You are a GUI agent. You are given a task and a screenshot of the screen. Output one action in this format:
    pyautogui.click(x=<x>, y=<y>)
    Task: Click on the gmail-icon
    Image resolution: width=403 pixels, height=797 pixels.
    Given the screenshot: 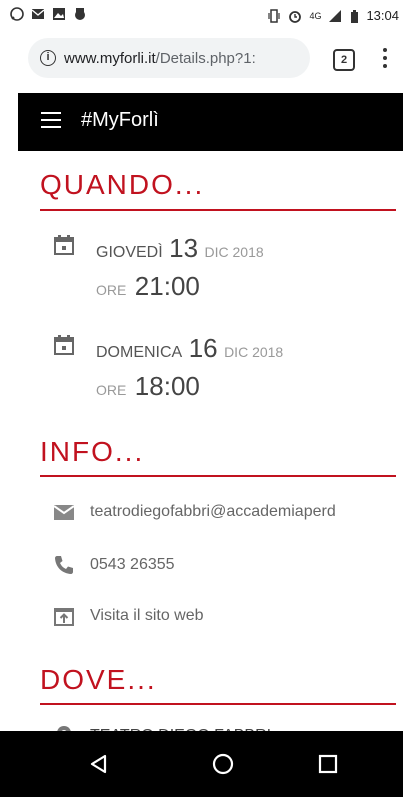 What is the action you would take?
    pyautogui.click(x=38, y=14)
    